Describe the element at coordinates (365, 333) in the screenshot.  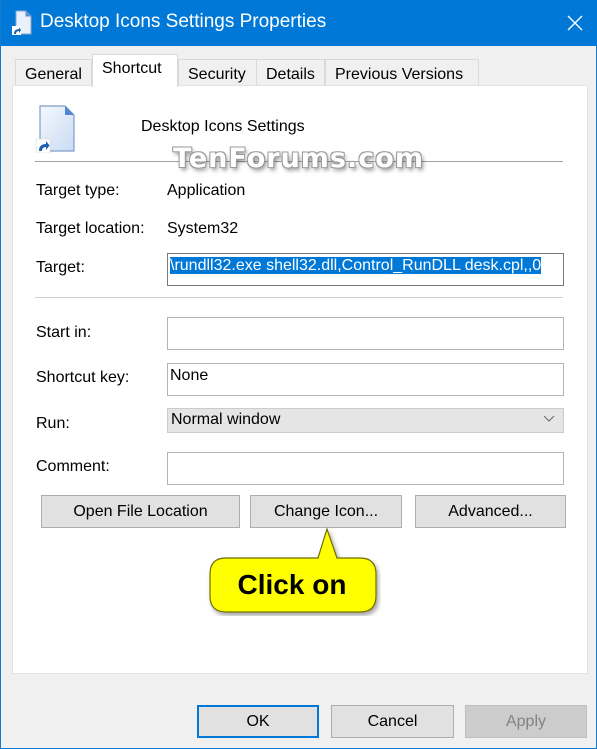
I see `start-in-input` at that location.